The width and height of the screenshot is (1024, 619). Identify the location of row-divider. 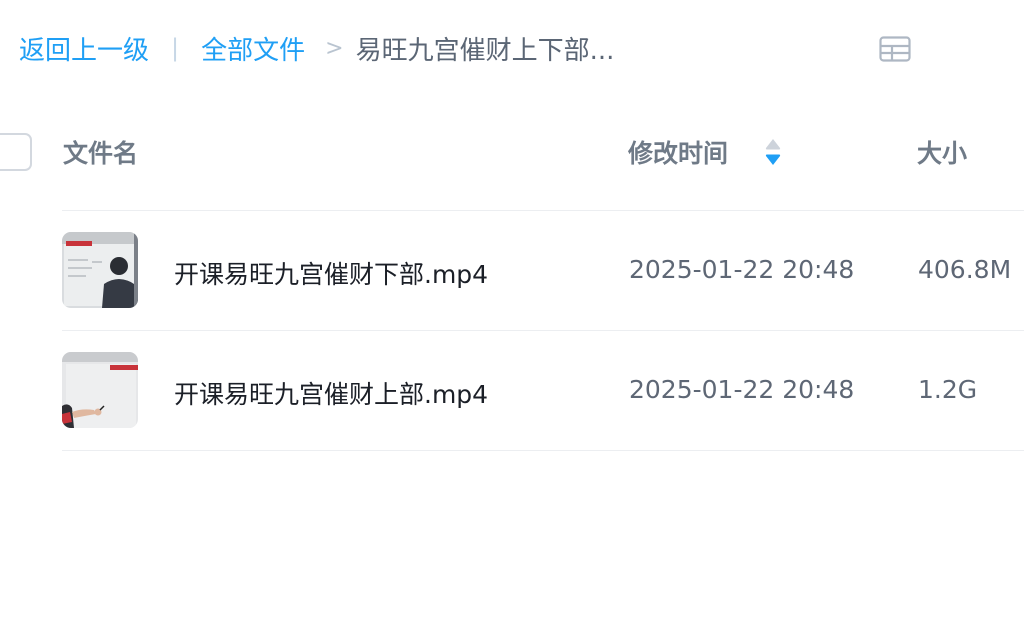
(543, 450).